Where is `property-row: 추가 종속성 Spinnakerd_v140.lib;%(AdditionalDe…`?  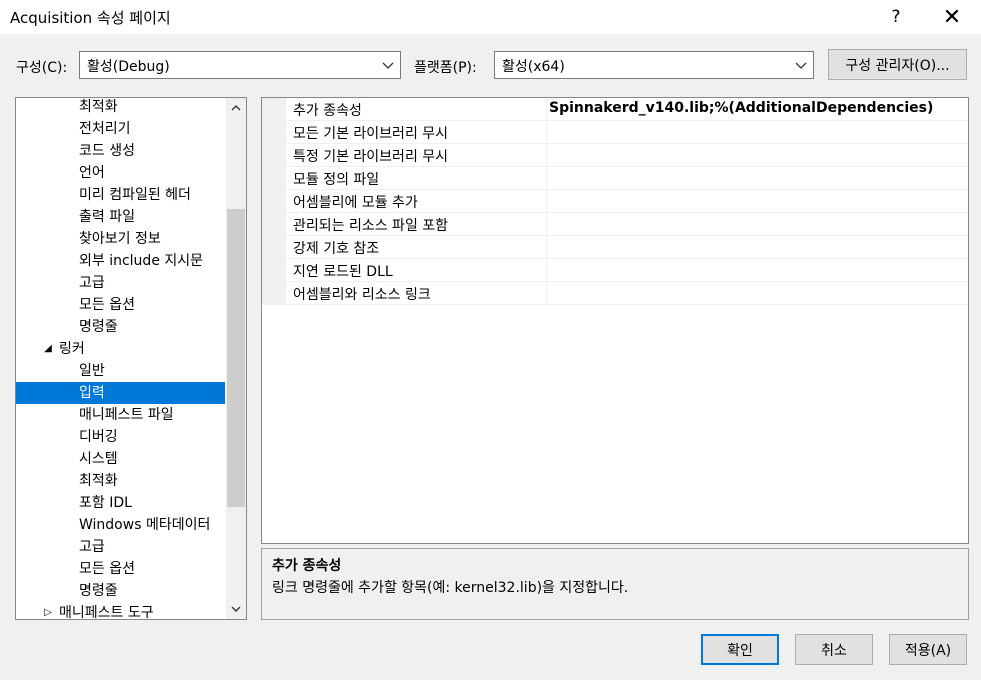 property-row: 추가 종속성 Spinnakerd_v140.lib;%(AdditionalDe… is located at coordinates (615, 109).